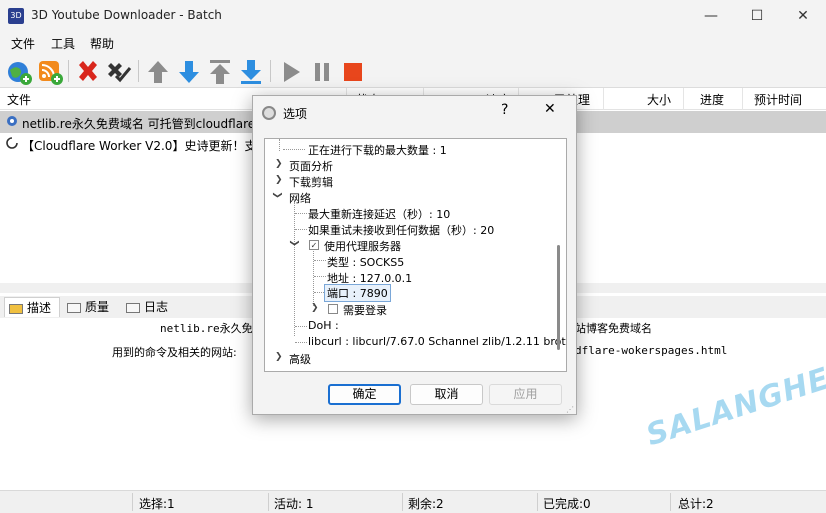  I want to click on status-bar: 选择:1 活动: 1 剩余:2 已完成:0 总计:2, so click(413, 501).